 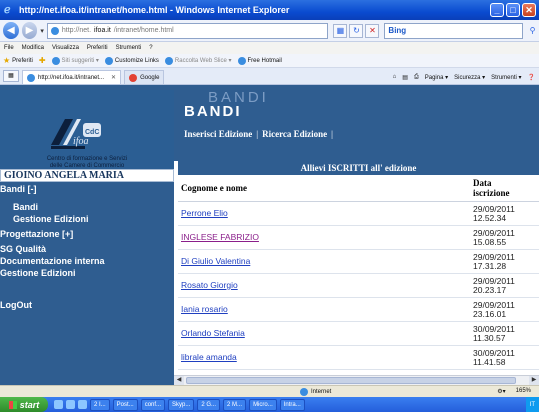 What do you see at coordinates (324, 309) in the screenshot?
I see `student-name-link: Iania rosario` at bounding box center [324, 309].